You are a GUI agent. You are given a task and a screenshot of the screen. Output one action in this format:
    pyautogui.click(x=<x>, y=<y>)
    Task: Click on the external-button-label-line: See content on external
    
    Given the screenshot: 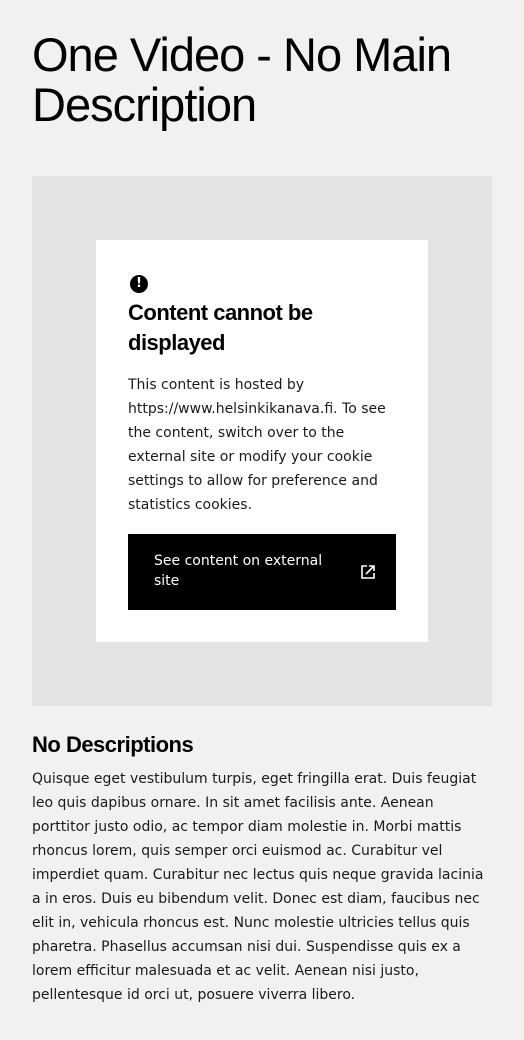 What is the action you would take?
    pyautogui.click(x=238, y=561)
    